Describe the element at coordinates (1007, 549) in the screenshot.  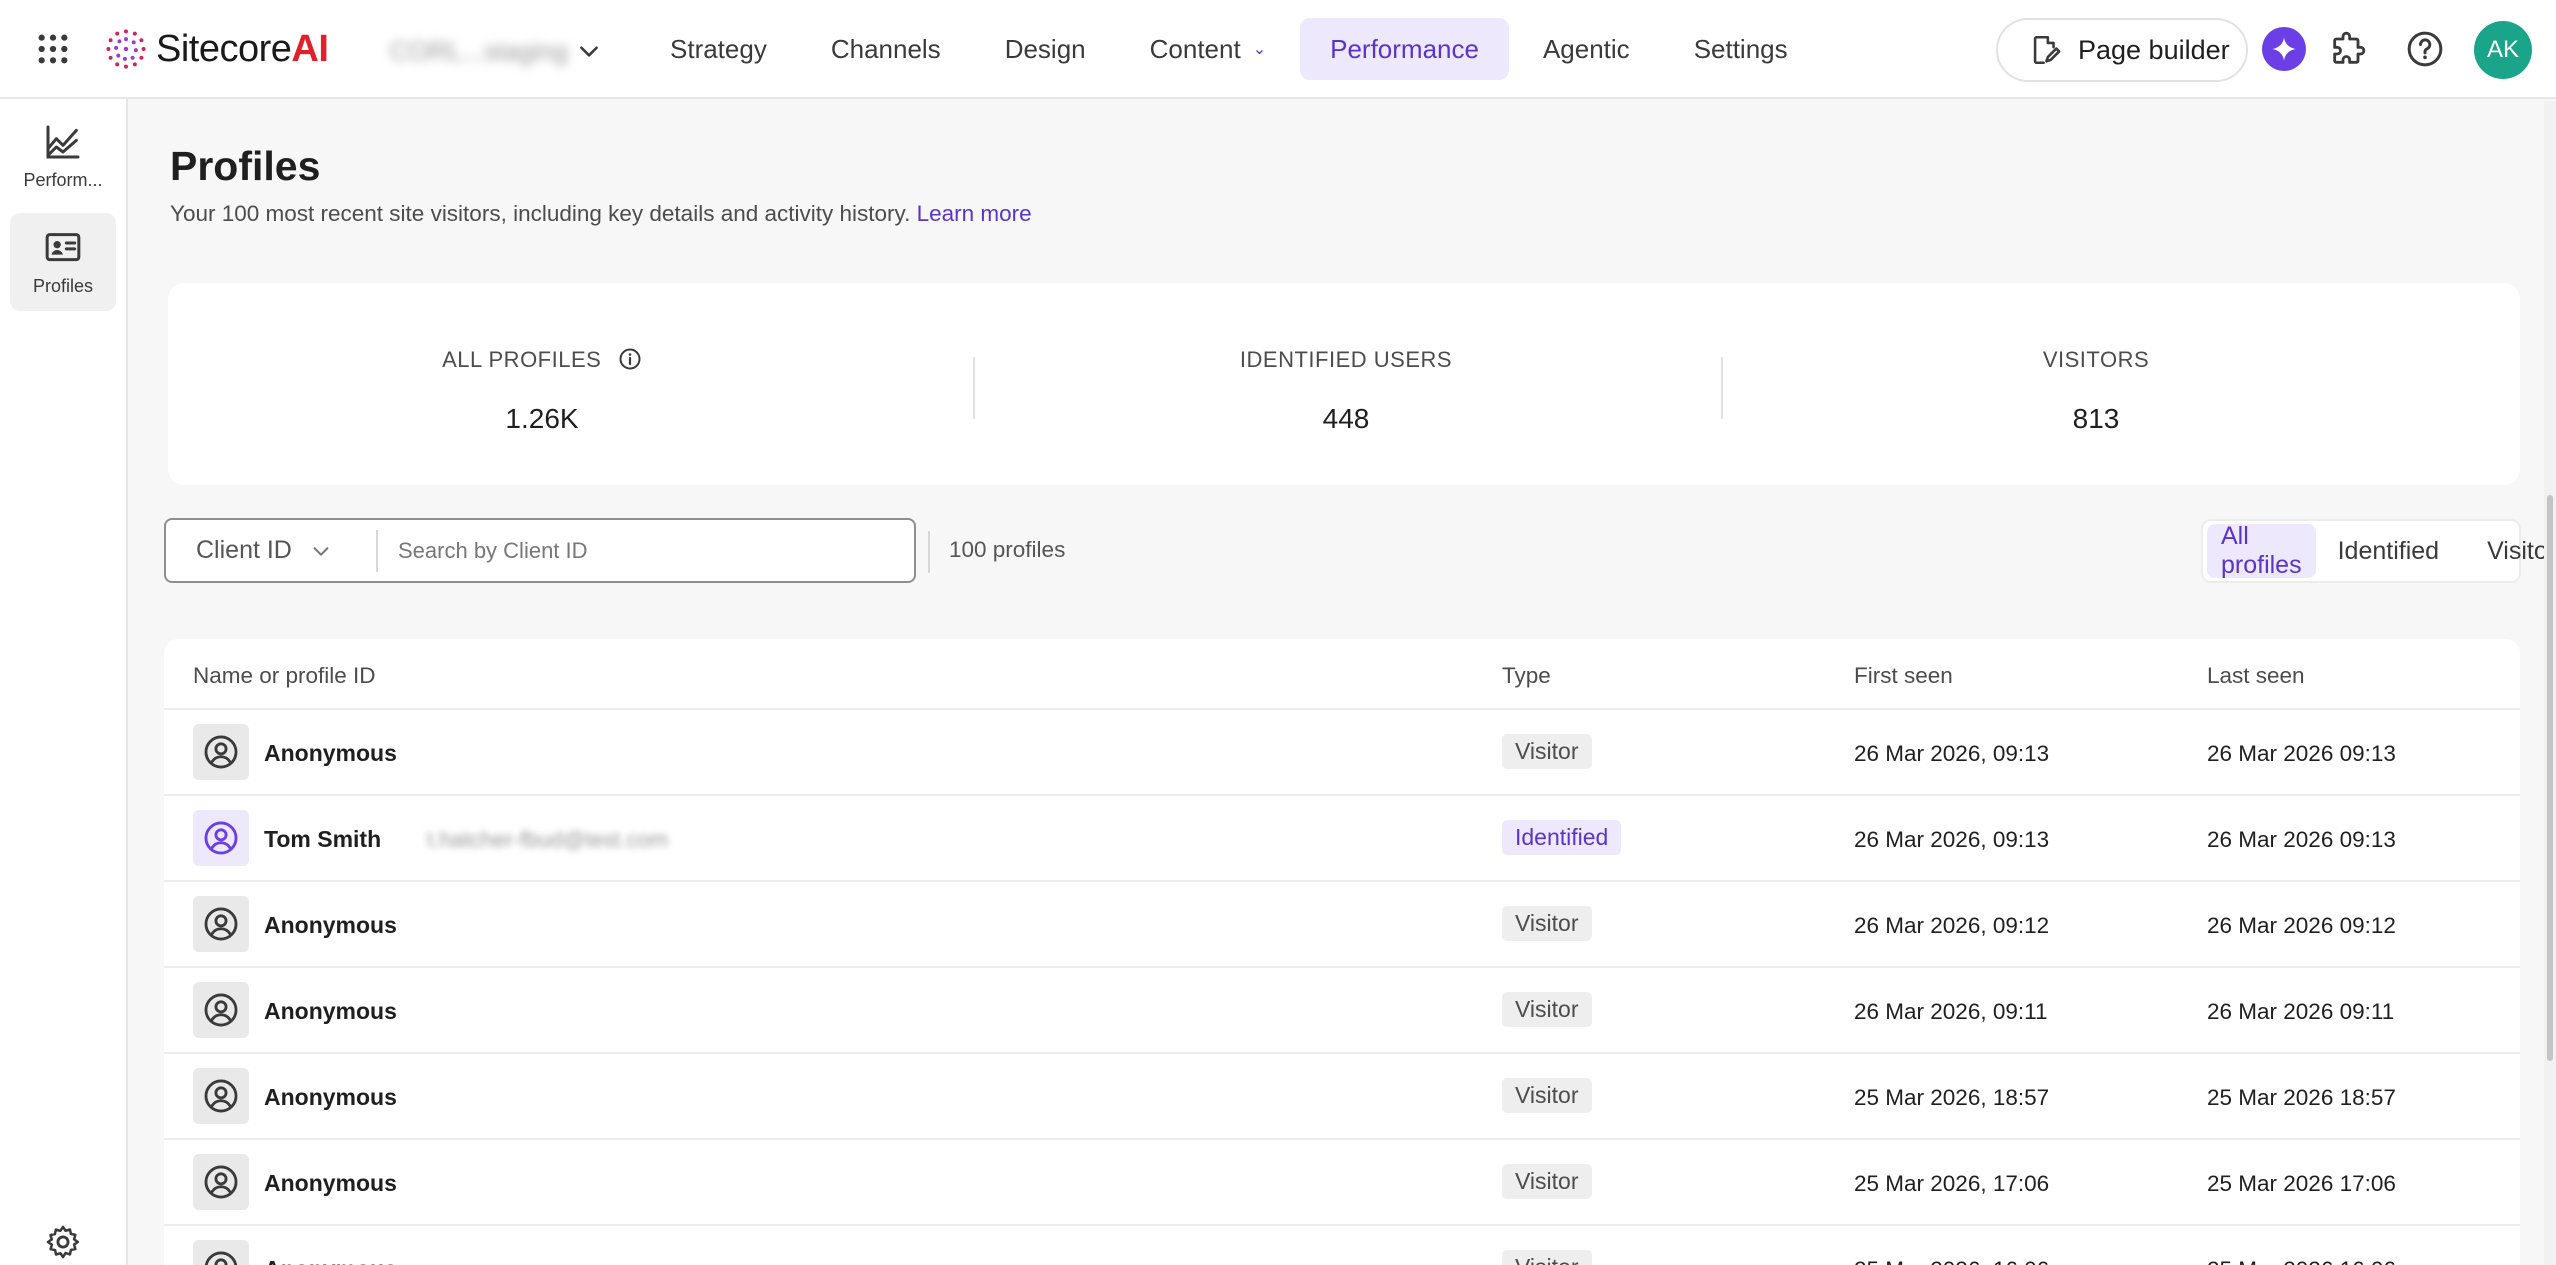
I see `profiles-count: 100 profiles` at that location.